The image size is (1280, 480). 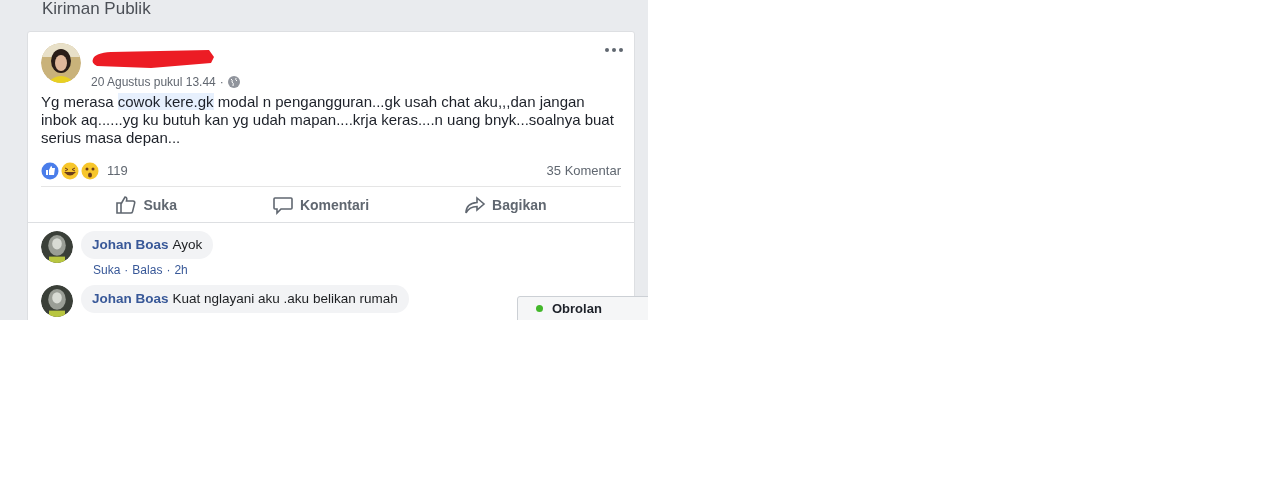 What do you see at coordinates (146, 204) in the screenshot?
I see `like-button: Suka` at bounding box center [146, 204].